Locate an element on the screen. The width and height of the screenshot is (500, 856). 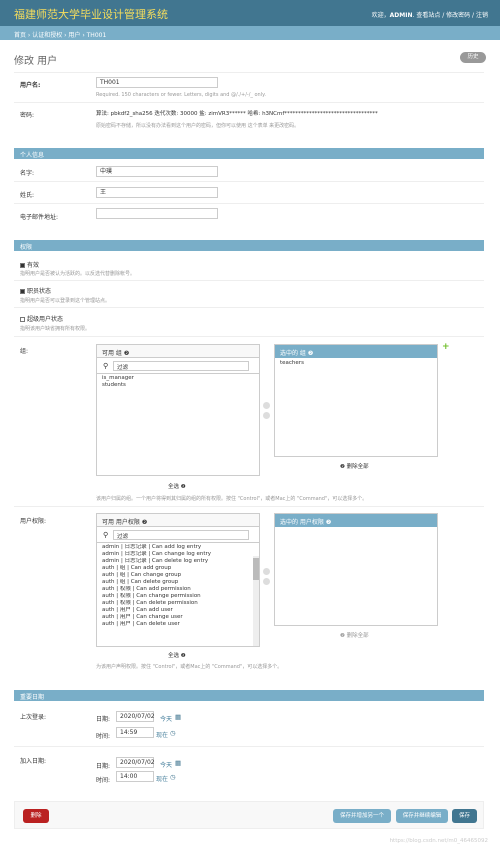
groups-available-list: is_manager students is located at coordinates (178, 382).